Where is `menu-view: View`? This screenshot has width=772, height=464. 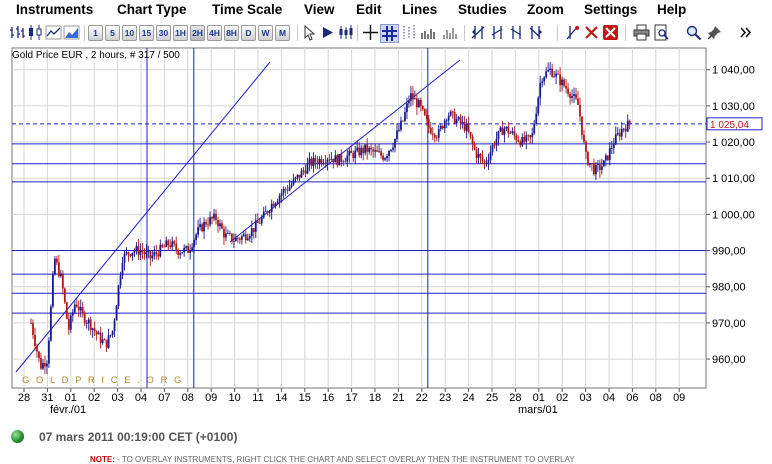 menu-view: View is located at coordinates (319, 9).